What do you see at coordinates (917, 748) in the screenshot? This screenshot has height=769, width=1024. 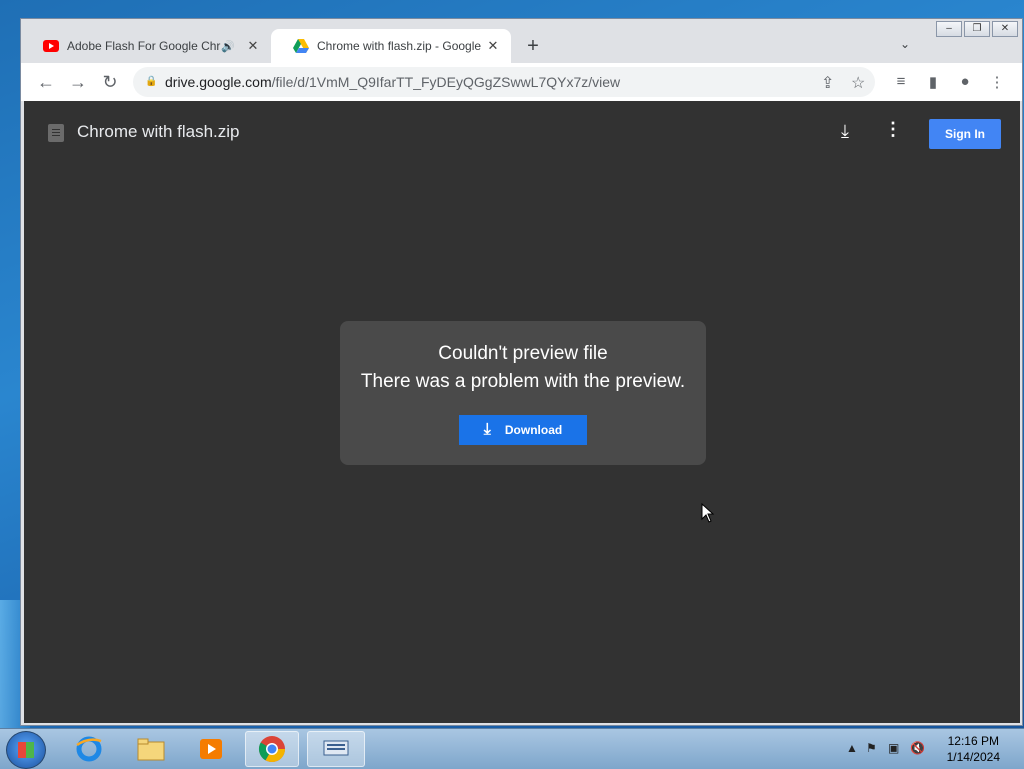 I see `volume-muted-icon: 🔇` at bounding box center [917, 748].